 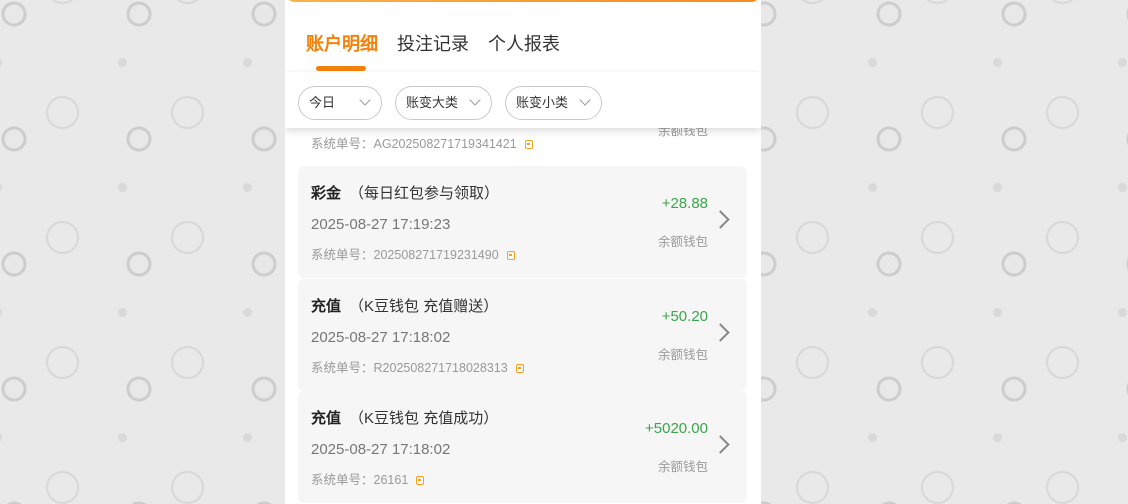 I want to click on record-detail: （每日红包参与领取）, so click(x=424, y=193).